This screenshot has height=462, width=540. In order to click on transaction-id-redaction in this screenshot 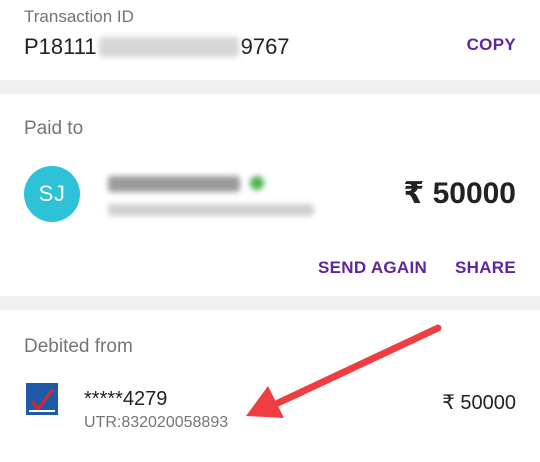, I will do `click(168, 47)`.